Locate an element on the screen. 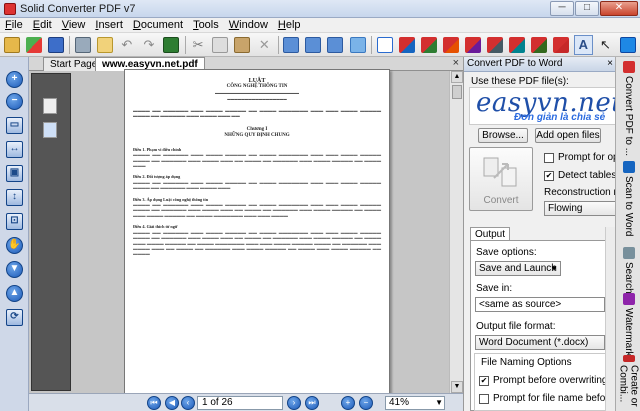 The height and width of the screenshot is (411, 640). next-page-nav-icon: › is located at coordinates (294, 403).